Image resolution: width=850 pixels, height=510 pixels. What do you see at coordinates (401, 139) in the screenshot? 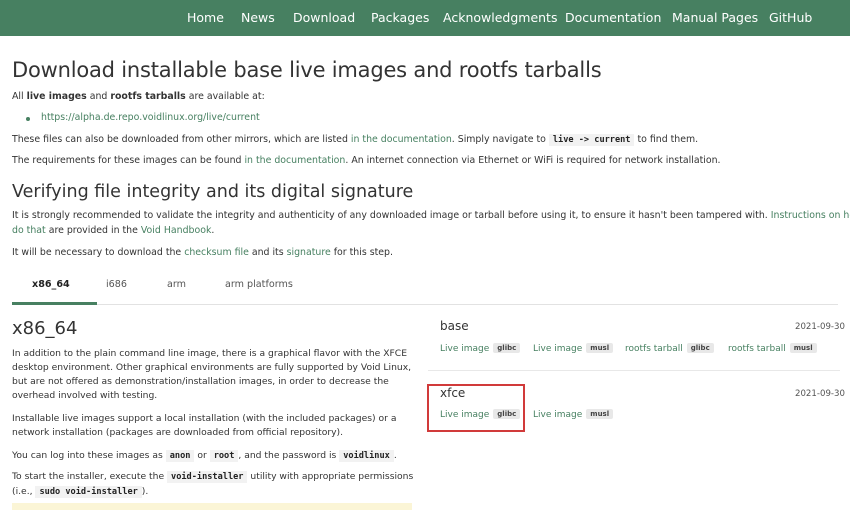
I see `documentation-link: in the documentation` at bounding box center [401, 139].